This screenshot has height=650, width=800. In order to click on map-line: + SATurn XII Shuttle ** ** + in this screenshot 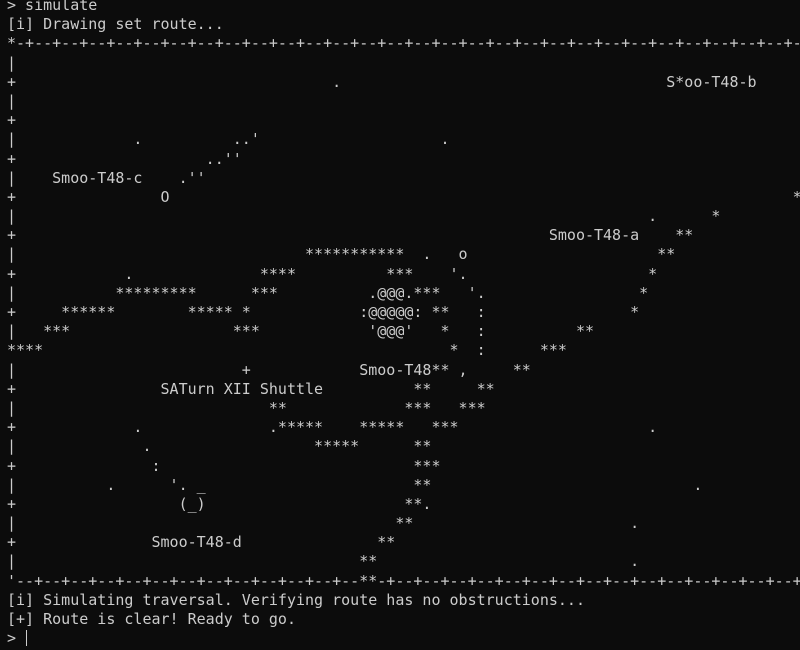, I will do `click(251, 388)`.